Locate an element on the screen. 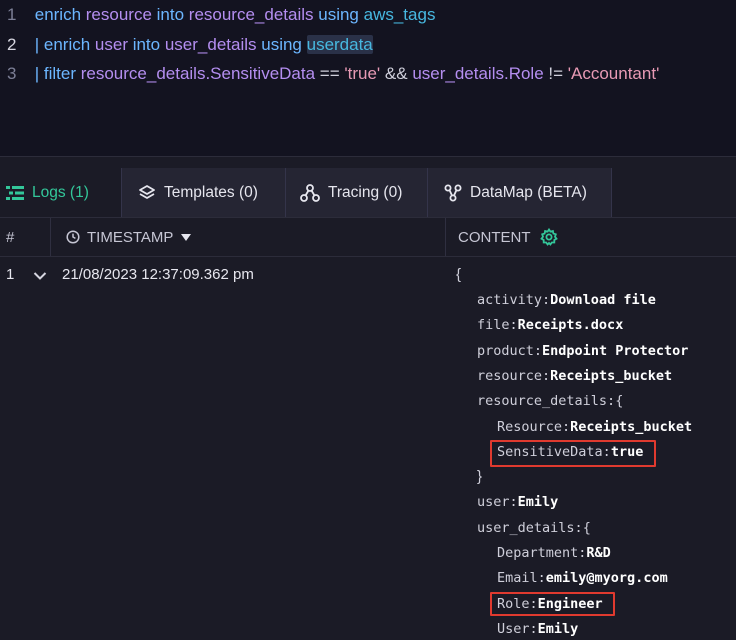 The width and height of the screenshot is (736, 640). line-number: 1 is located at coordinates (12, 14).